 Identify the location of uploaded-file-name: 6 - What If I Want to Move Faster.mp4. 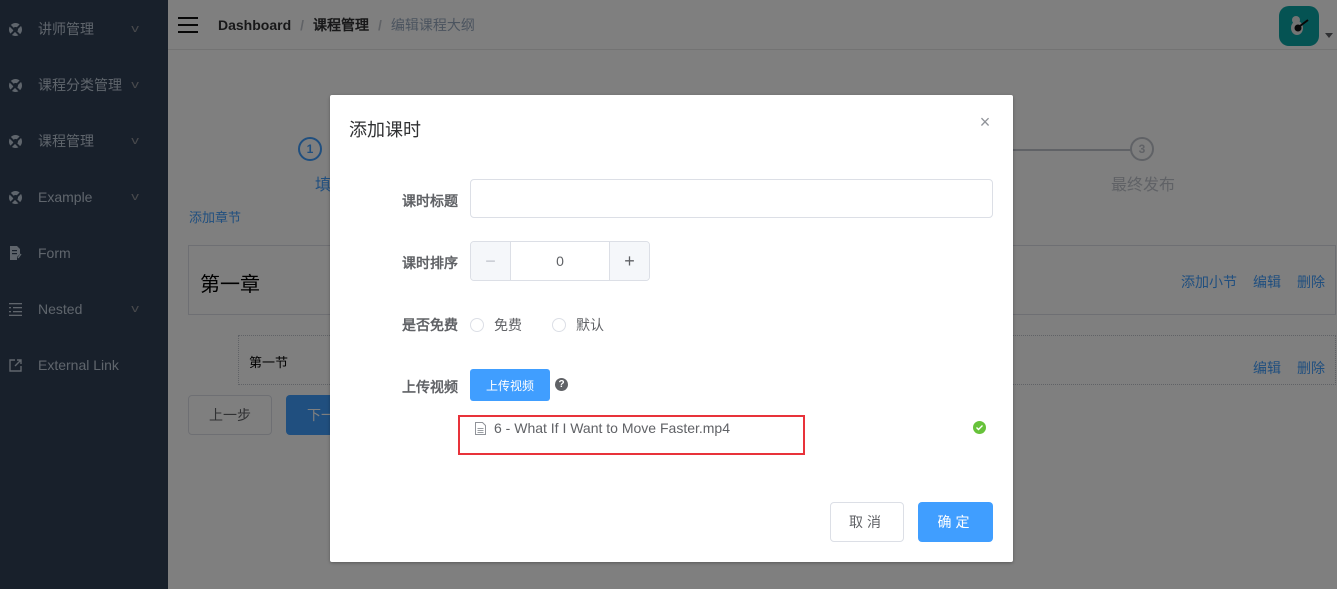
(612, 428).